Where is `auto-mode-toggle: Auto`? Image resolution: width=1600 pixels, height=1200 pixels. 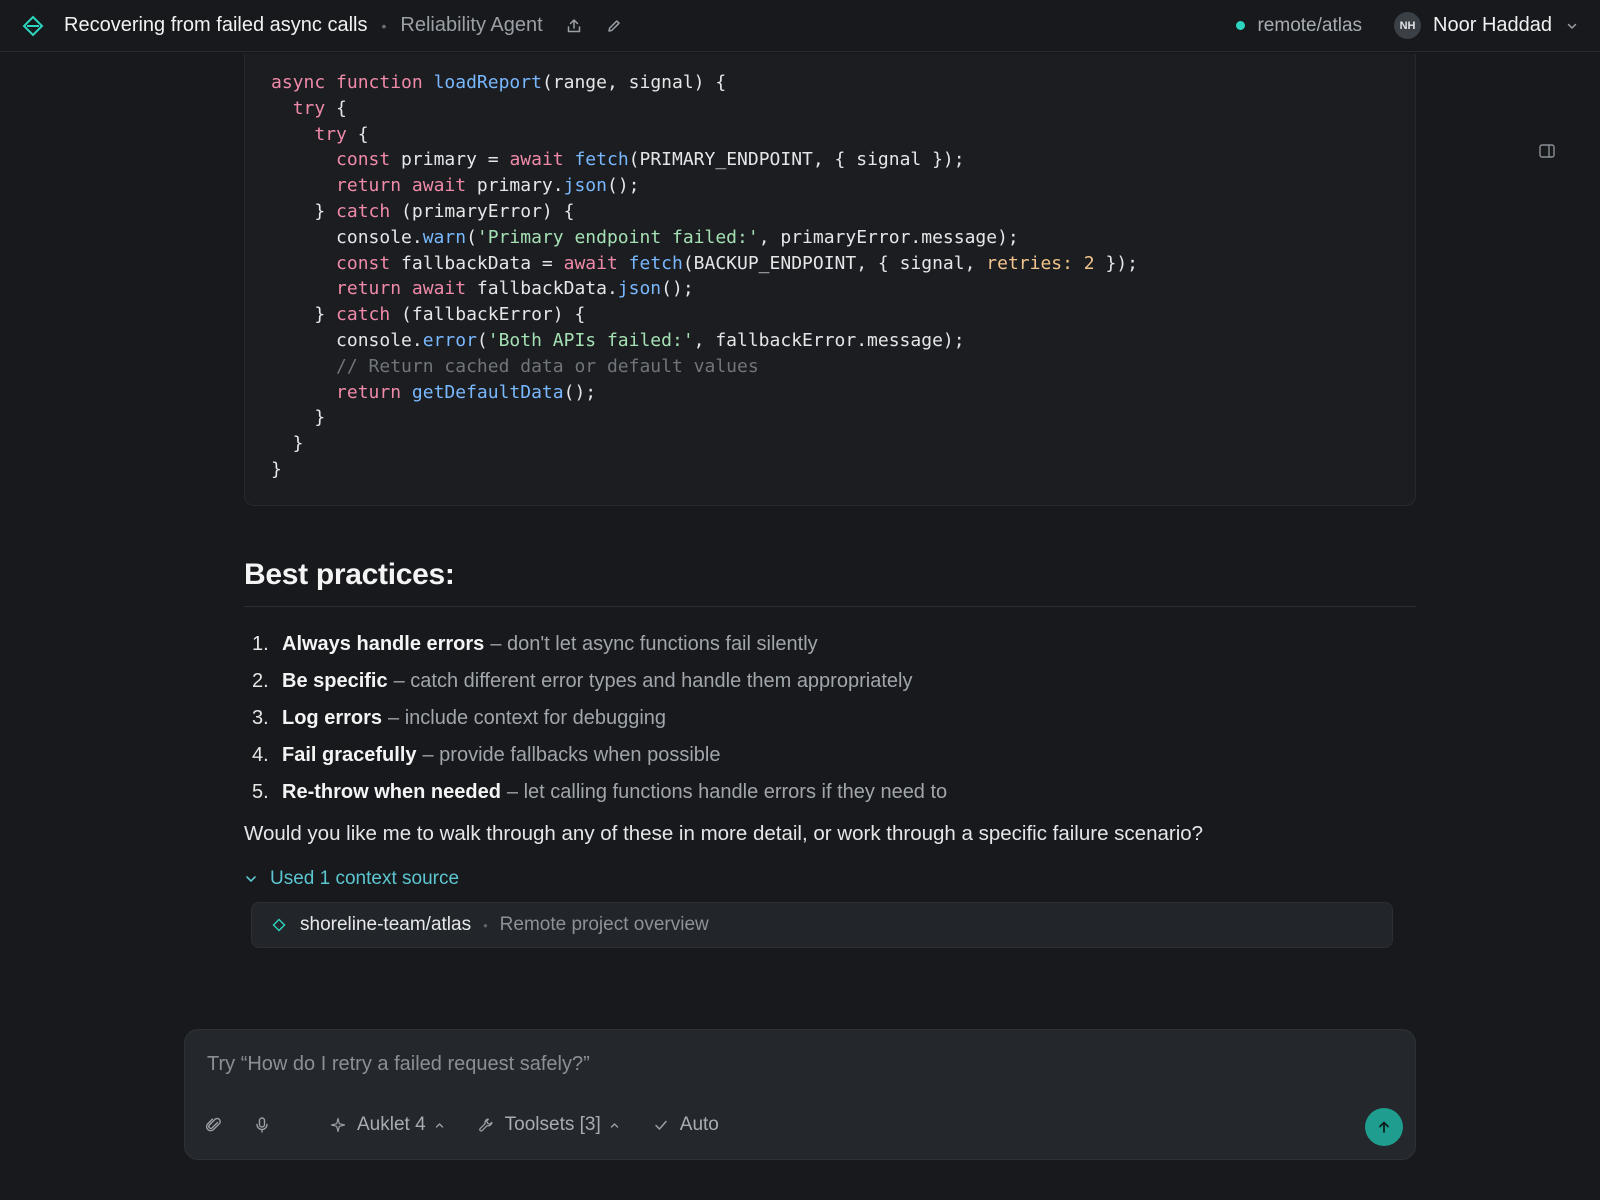 auto-mode-toggle: Auto is located at coordinates (685, 1125).